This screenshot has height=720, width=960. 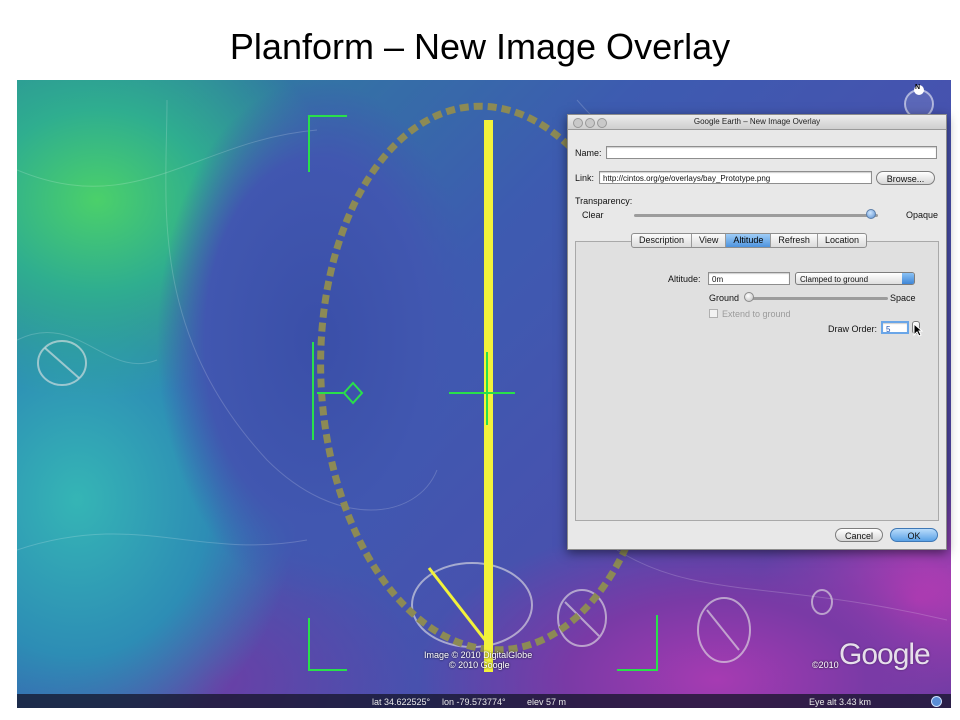 I want to click on altitude-label: Altitude:, so click(x=684, y=279).